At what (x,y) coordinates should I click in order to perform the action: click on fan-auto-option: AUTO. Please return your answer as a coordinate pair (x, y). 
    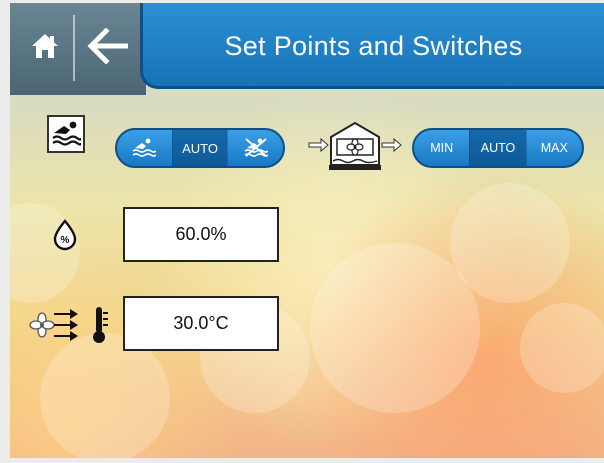
    Looking at the image, I should click on (497, 148).